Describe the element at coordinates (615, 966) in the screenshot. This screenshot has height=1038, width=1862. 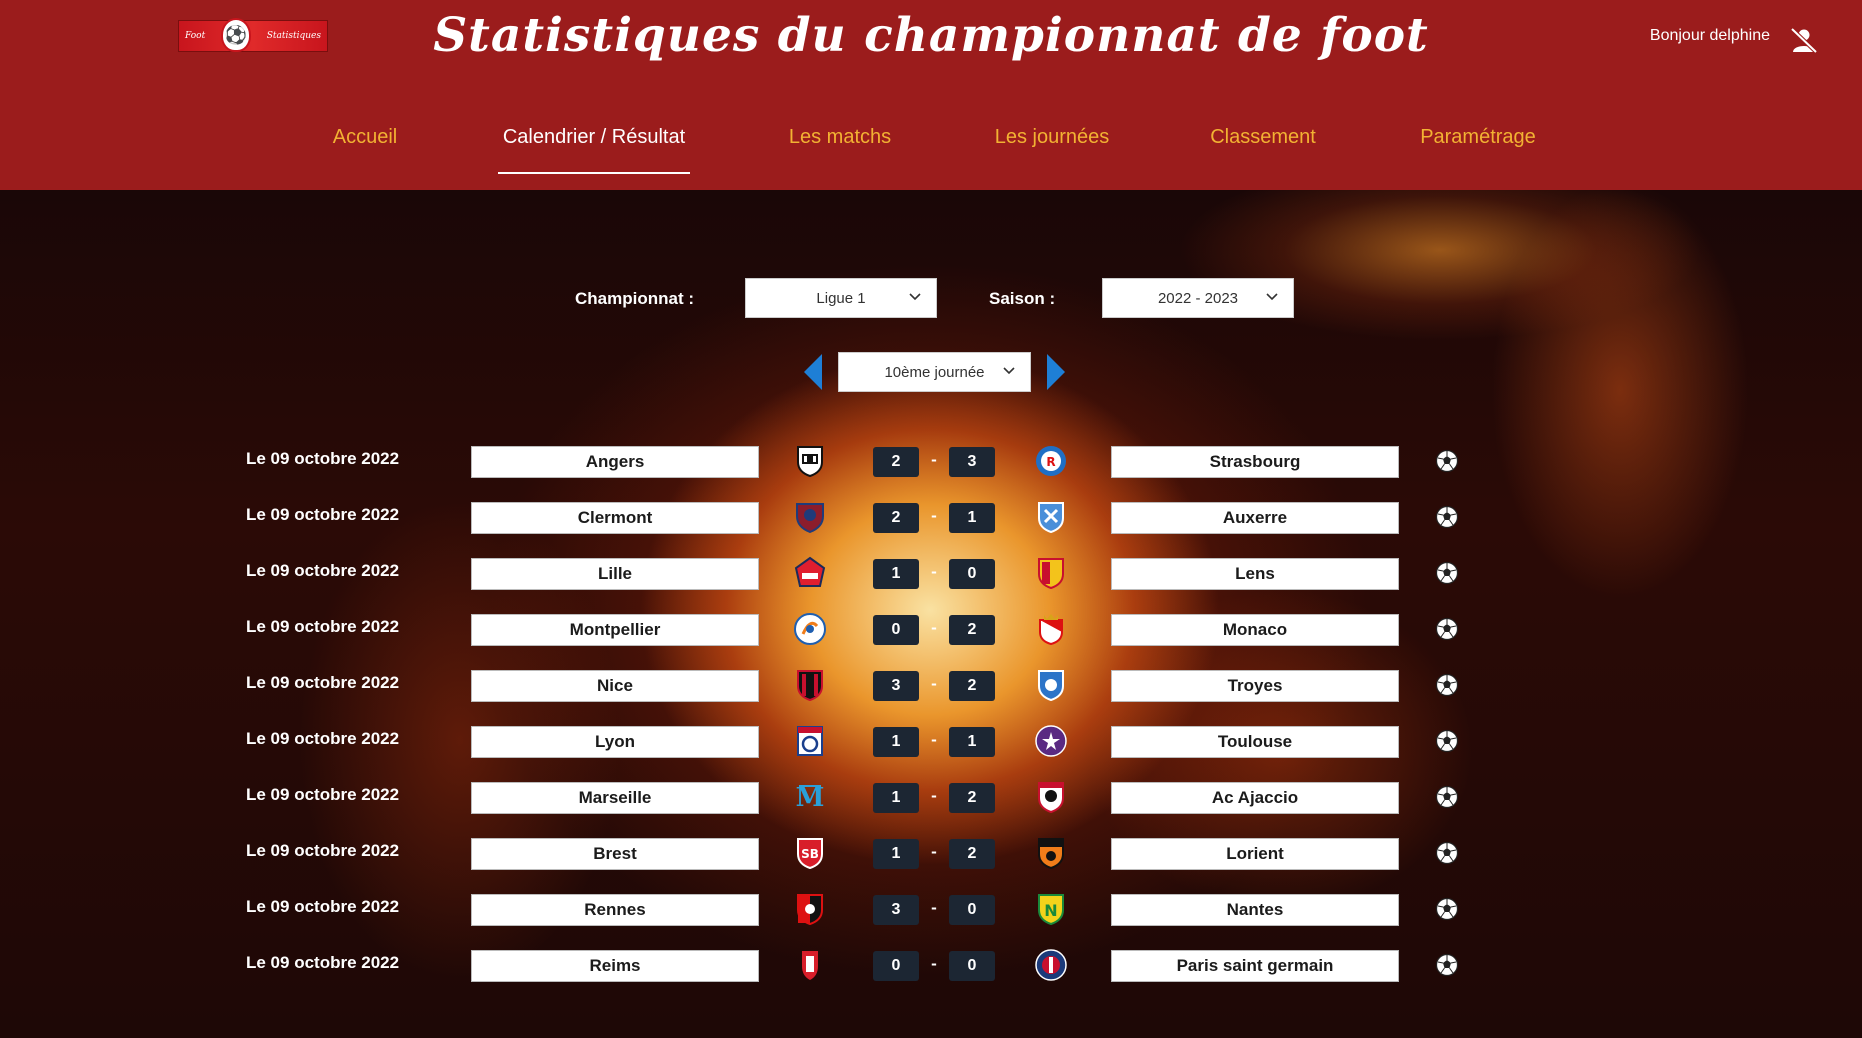
I see `home-team: Reims` at that location.